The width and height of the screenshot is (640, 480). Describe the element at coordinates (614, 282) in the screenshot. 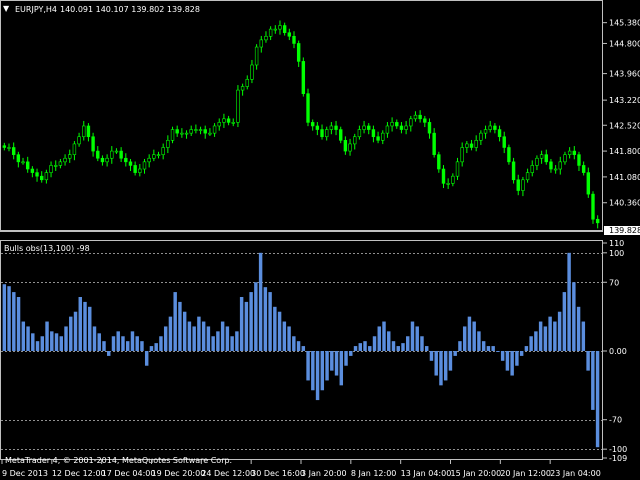

I see `level-tick-label: 70` at that location.